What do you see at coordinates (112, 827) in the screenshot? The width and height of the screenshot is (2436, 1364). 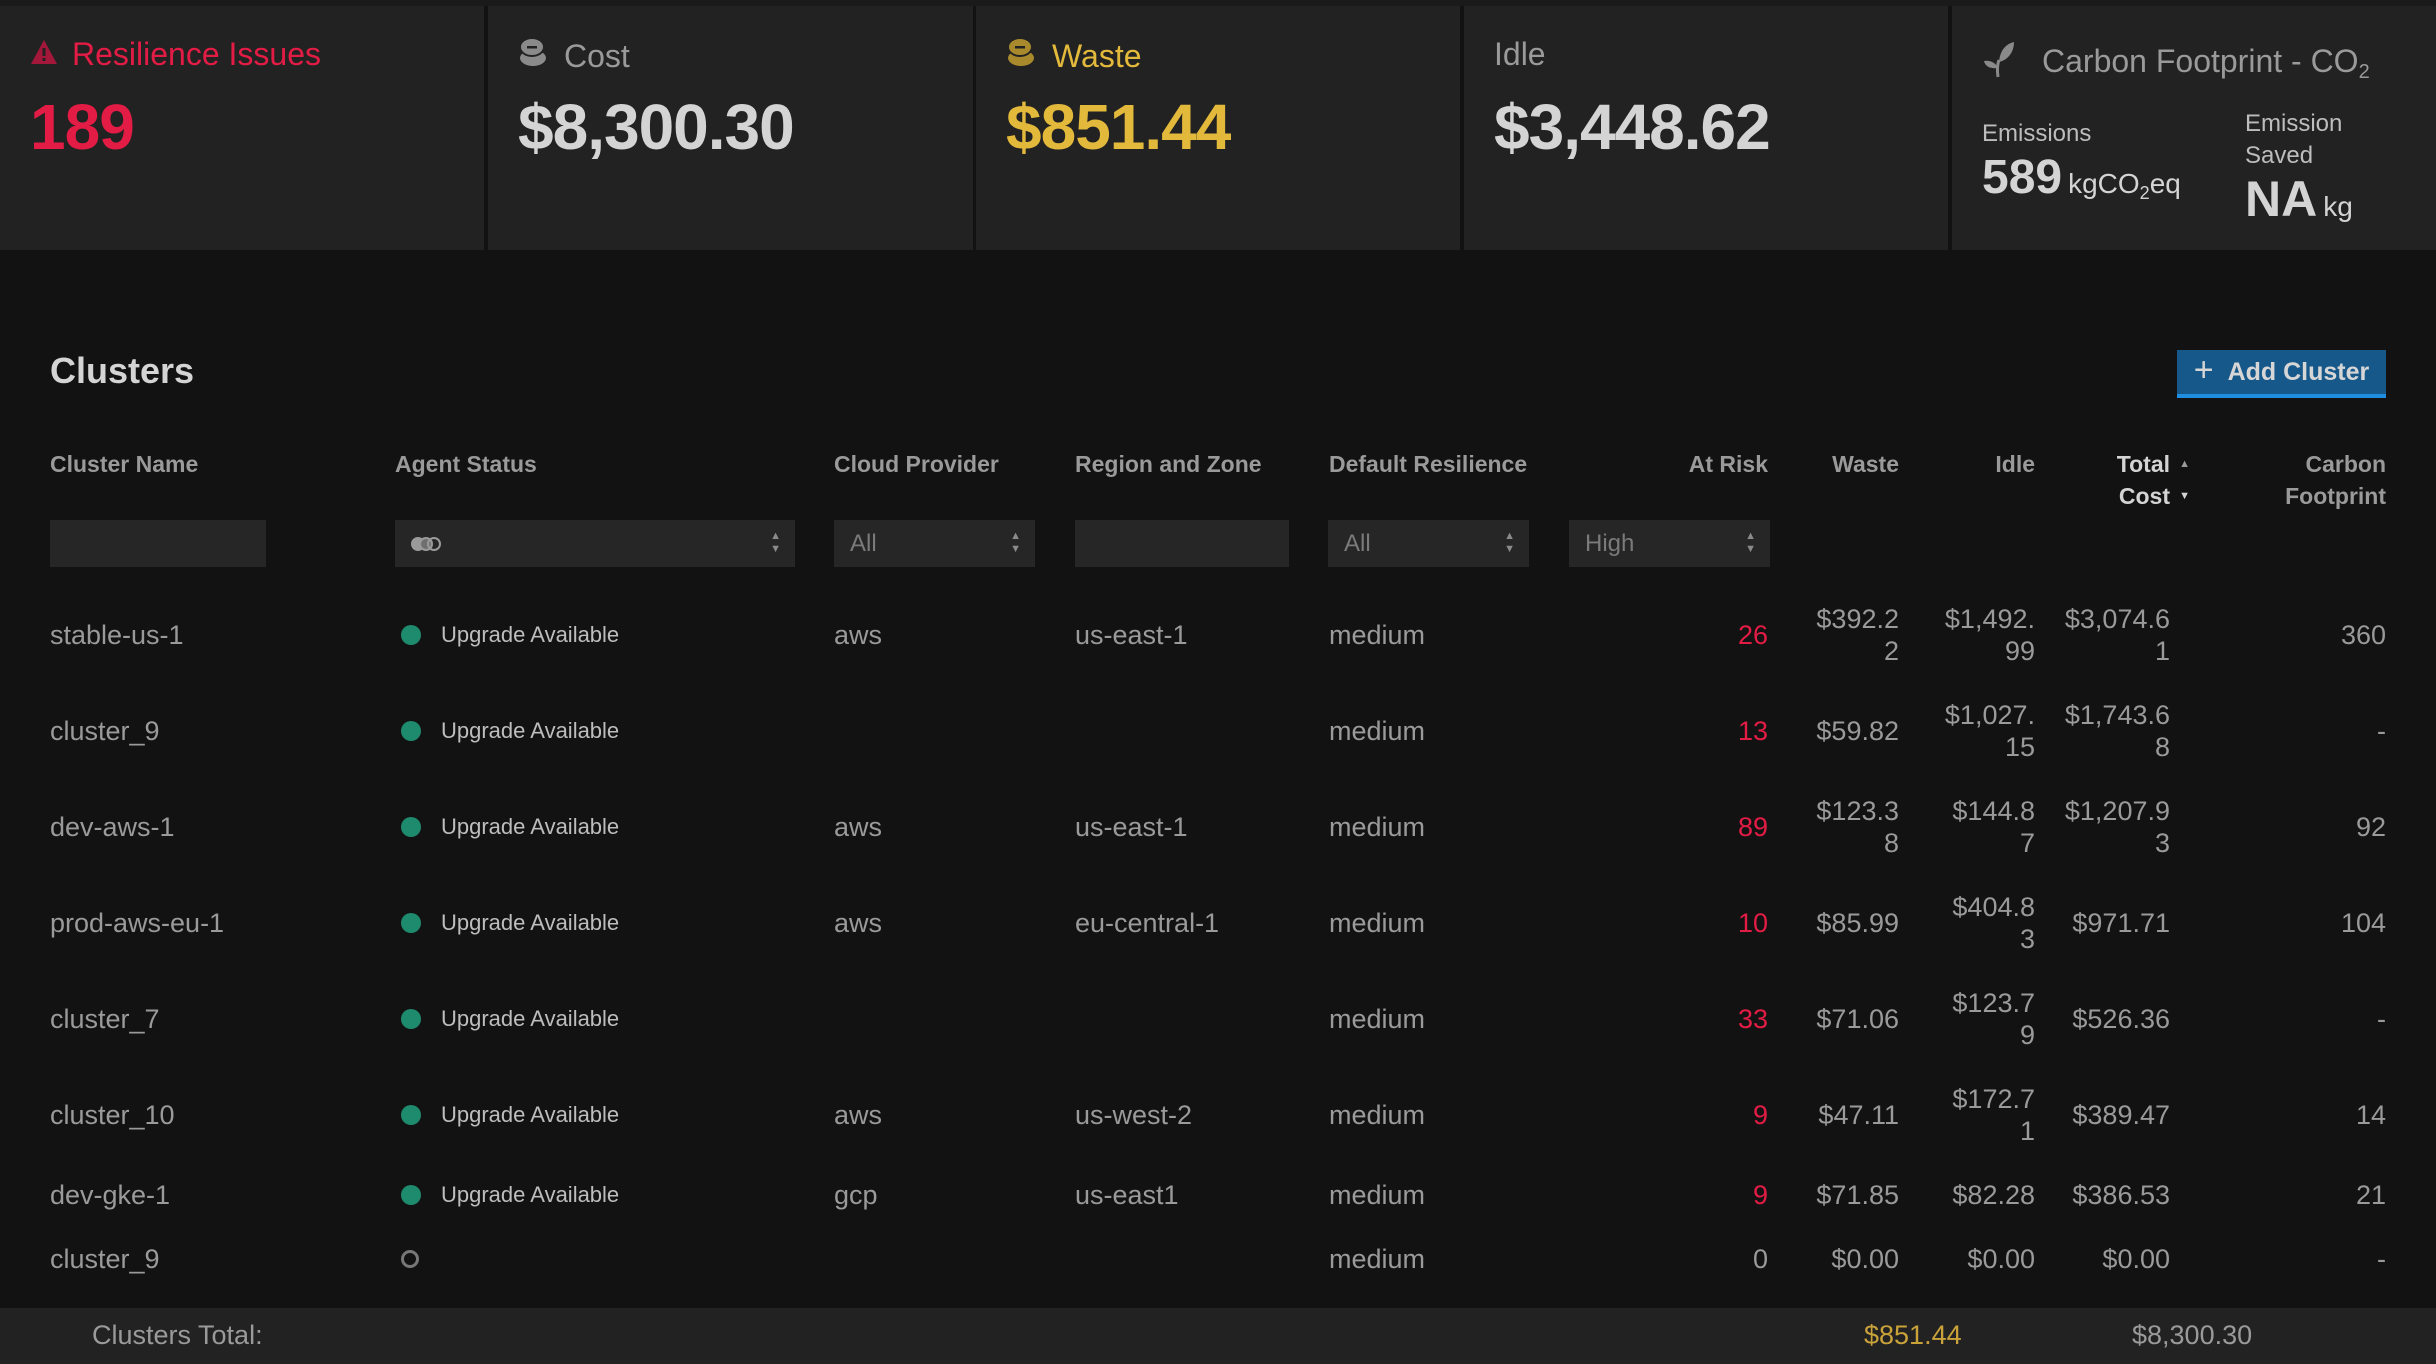 I see `cell-cluster-name: dev-aws-1` at bounding box center [112, 827].